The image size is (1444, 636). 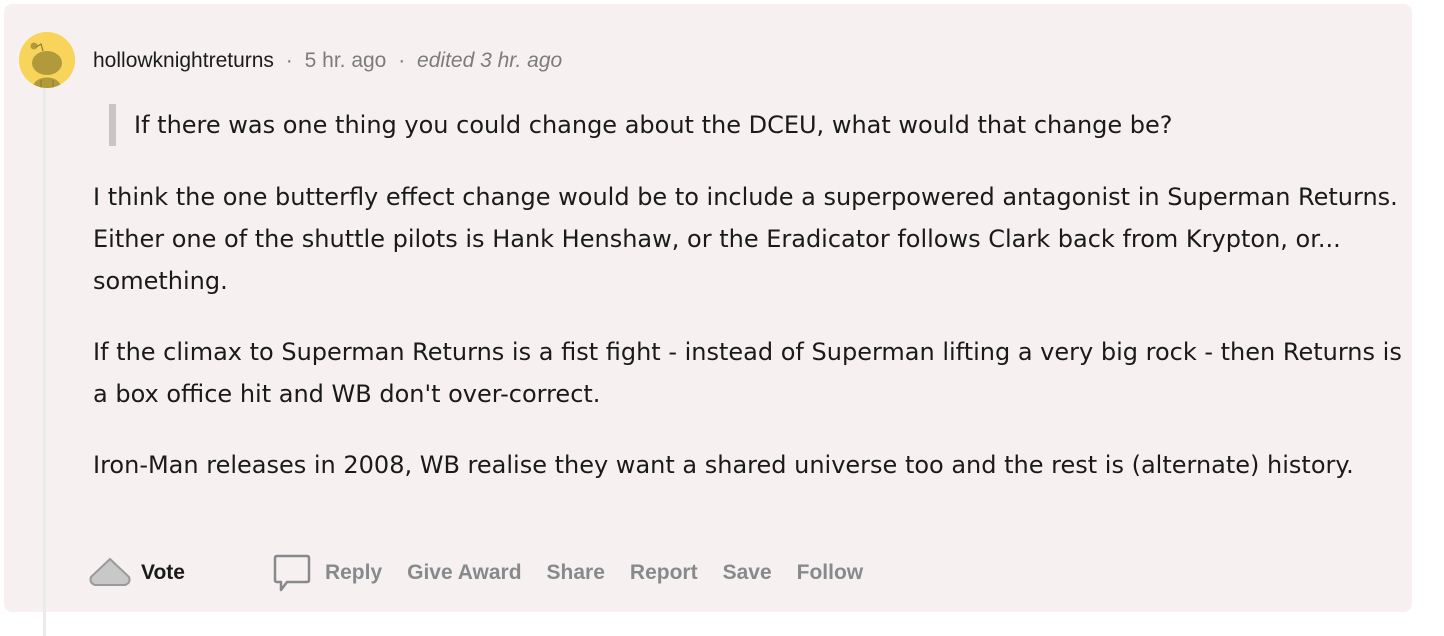 I want to click on reddit-snoo-avatar-icon, so click(x=47, y=60).